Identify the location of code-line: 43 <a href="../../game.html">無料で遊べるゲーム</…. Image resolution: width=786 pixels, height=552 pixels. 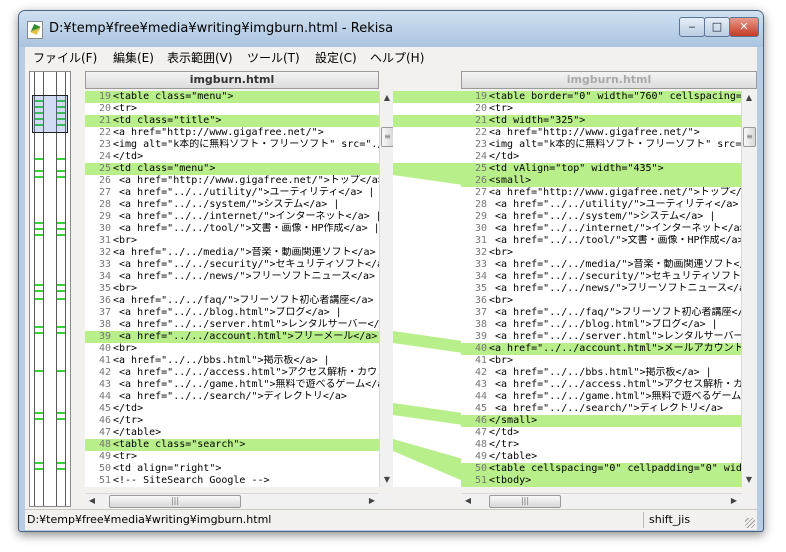
(232, 385).